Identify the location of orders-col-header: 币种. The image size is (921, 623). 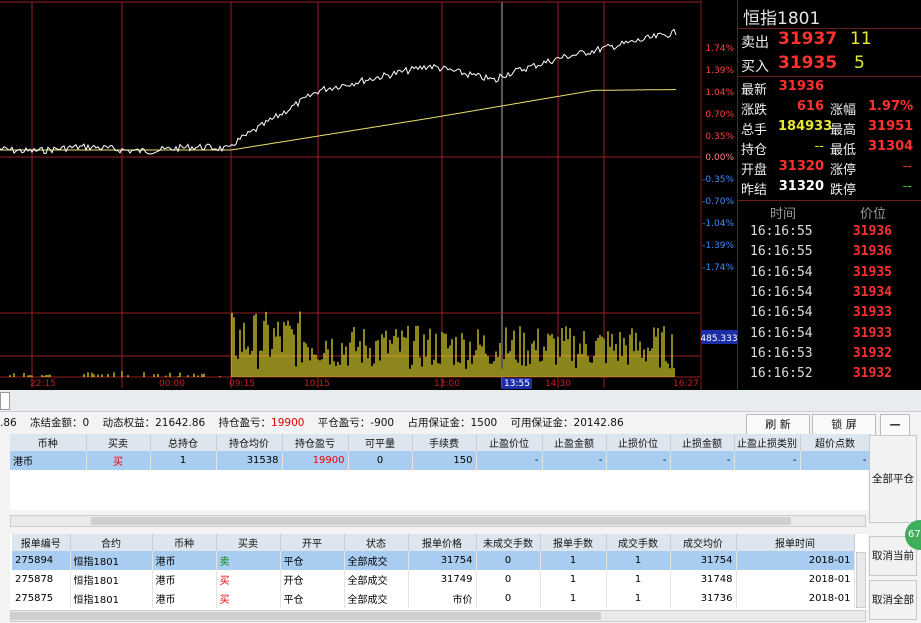
(184, 542).